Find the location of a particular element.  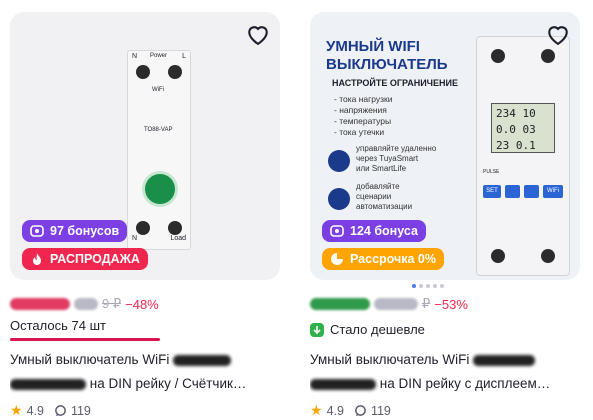

lcd-display: 234 10 0.0 03 23 0.1 is located at coordinates (523, 128).